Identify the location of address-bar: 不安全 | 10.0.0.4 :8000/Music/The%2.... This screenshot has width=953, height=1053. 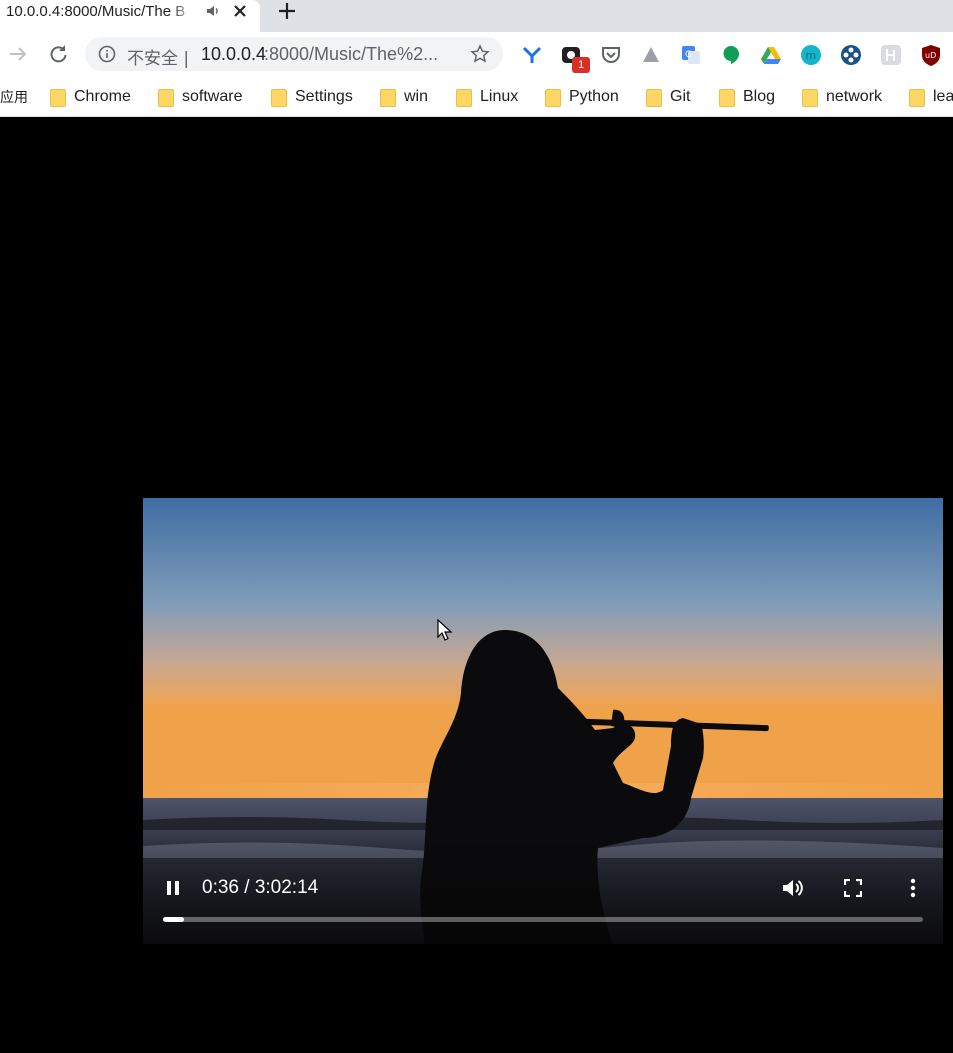
(294, 54).